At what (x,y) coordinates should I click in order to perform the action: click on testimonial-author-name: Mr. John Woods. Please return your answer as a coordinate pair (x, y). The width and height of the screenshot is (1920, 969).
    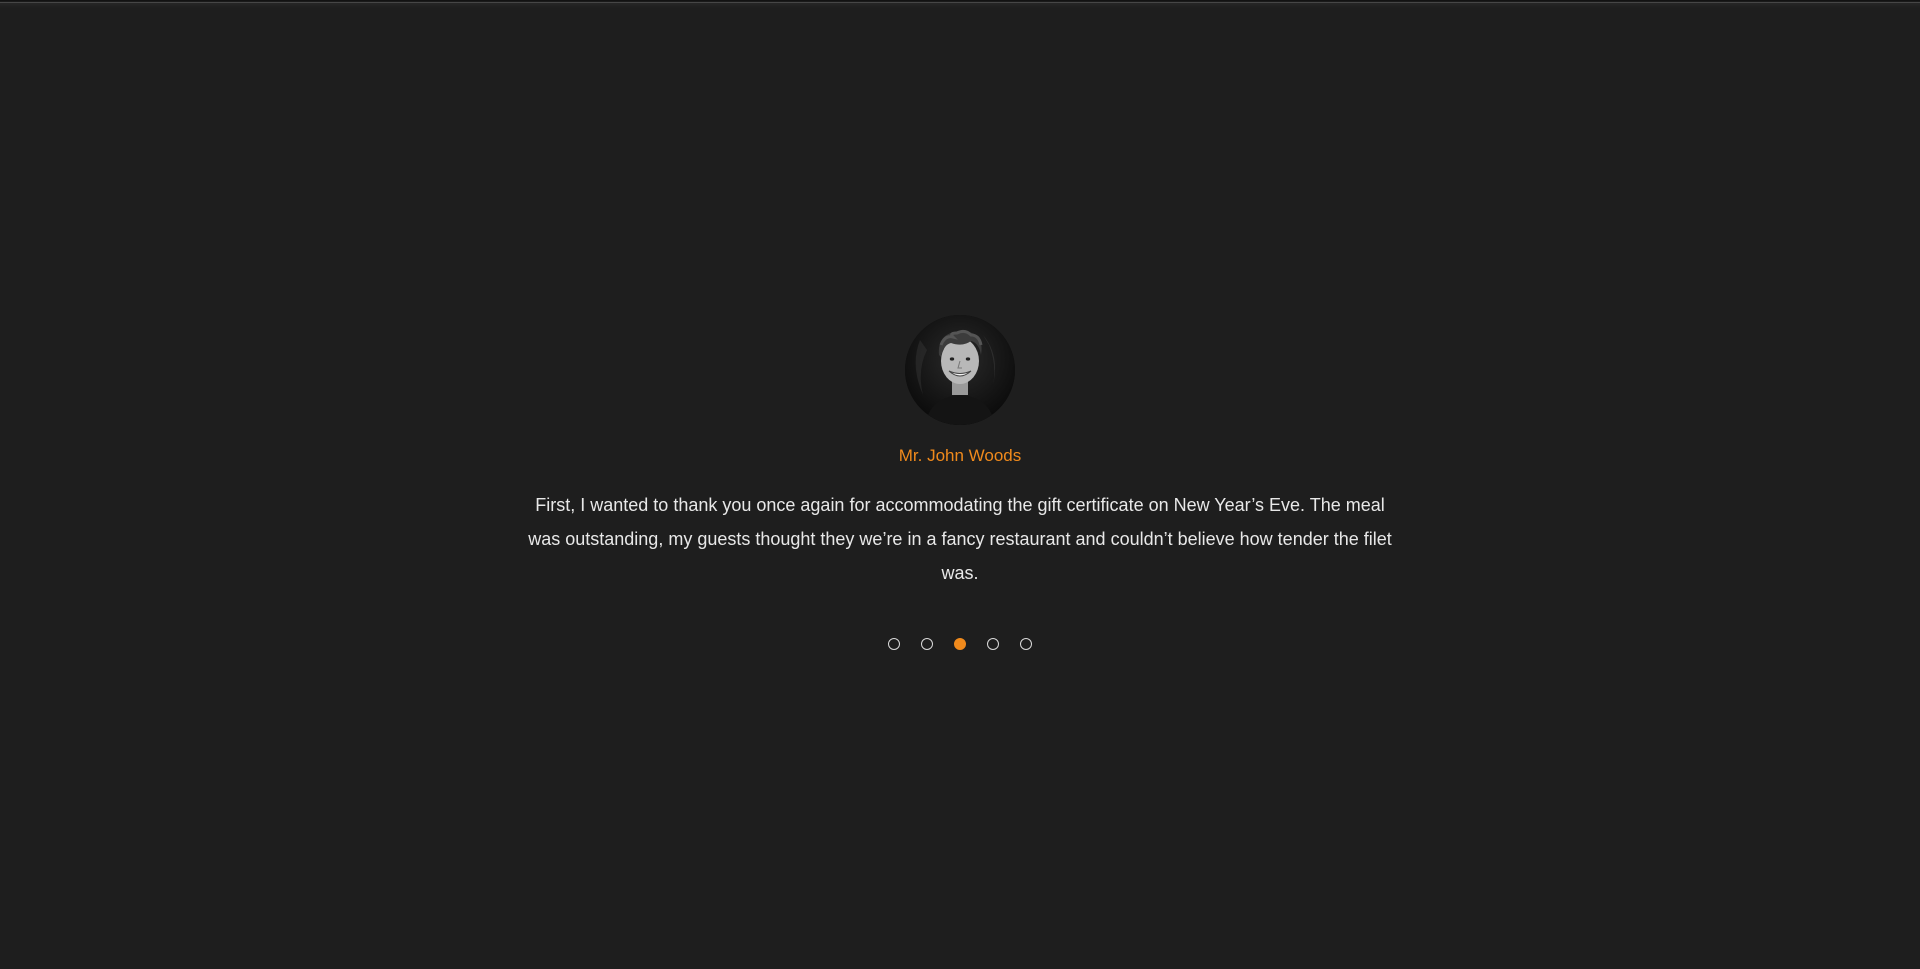
    Looking at the image, I should click on (960, 455).